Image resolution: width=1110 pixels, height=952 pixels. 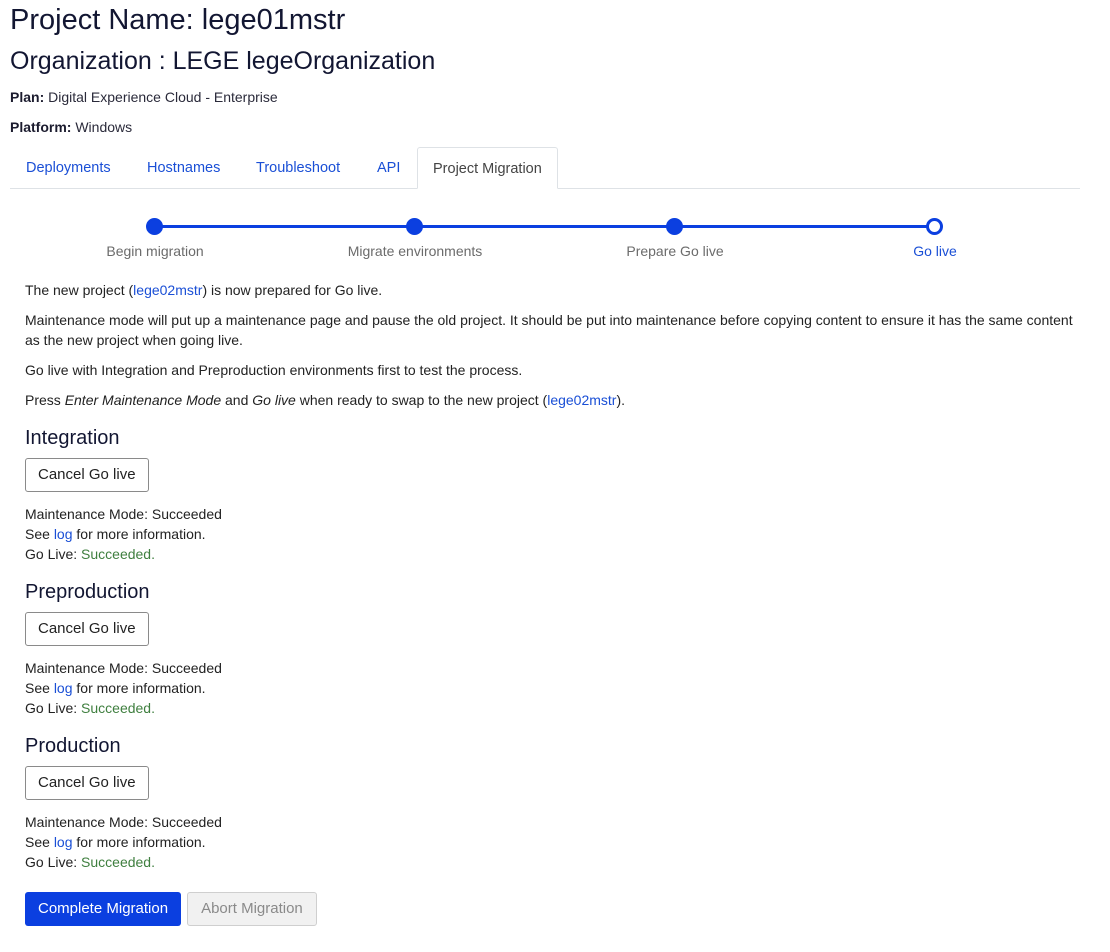 What do you see at coordinates (115, 842) in the screenshot?
I see `production-log-line: See log for more information.` at bounding box center [115, 842].